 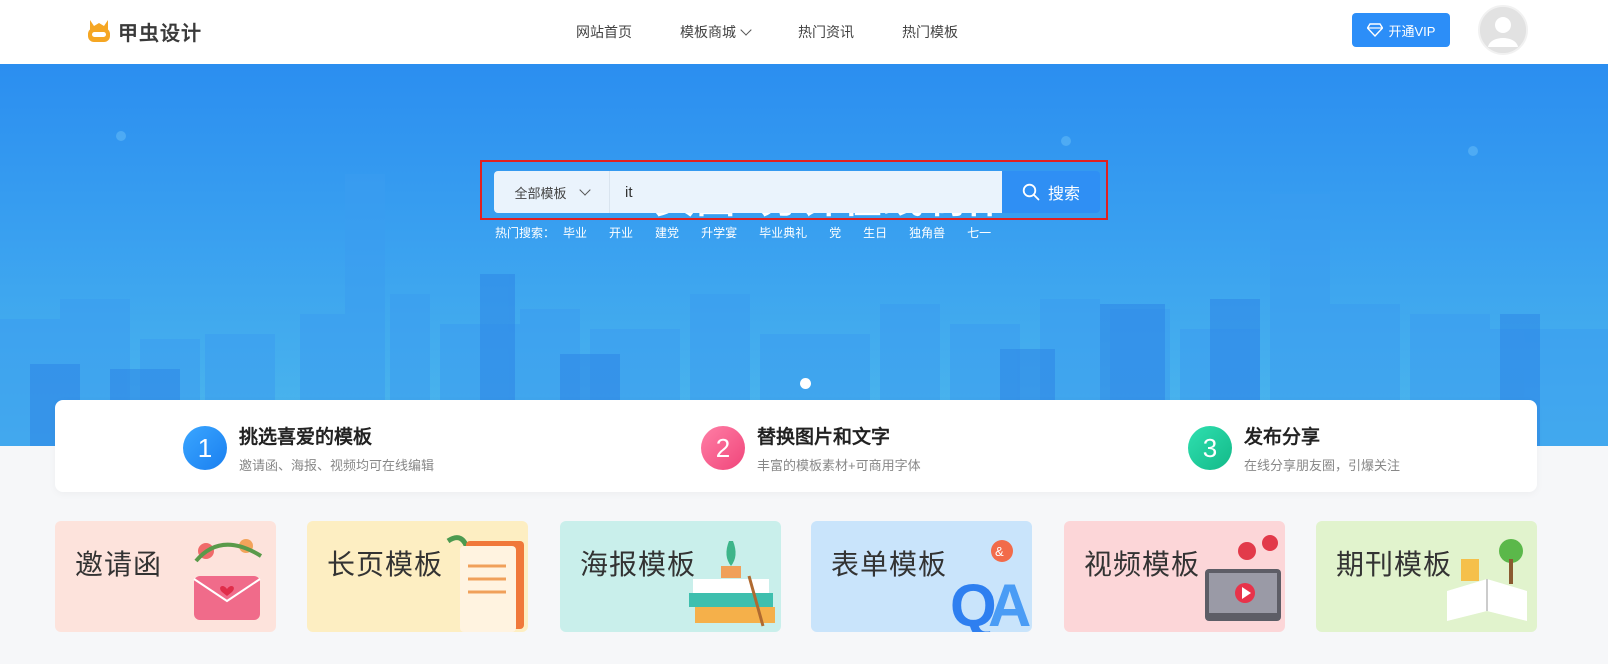 I want to click on hot-search-list: 热门搜索： 毕业 开业 建党 升学宴 毕业典礼 党 生日 独角兽 七一, so click(x=754, y=232).